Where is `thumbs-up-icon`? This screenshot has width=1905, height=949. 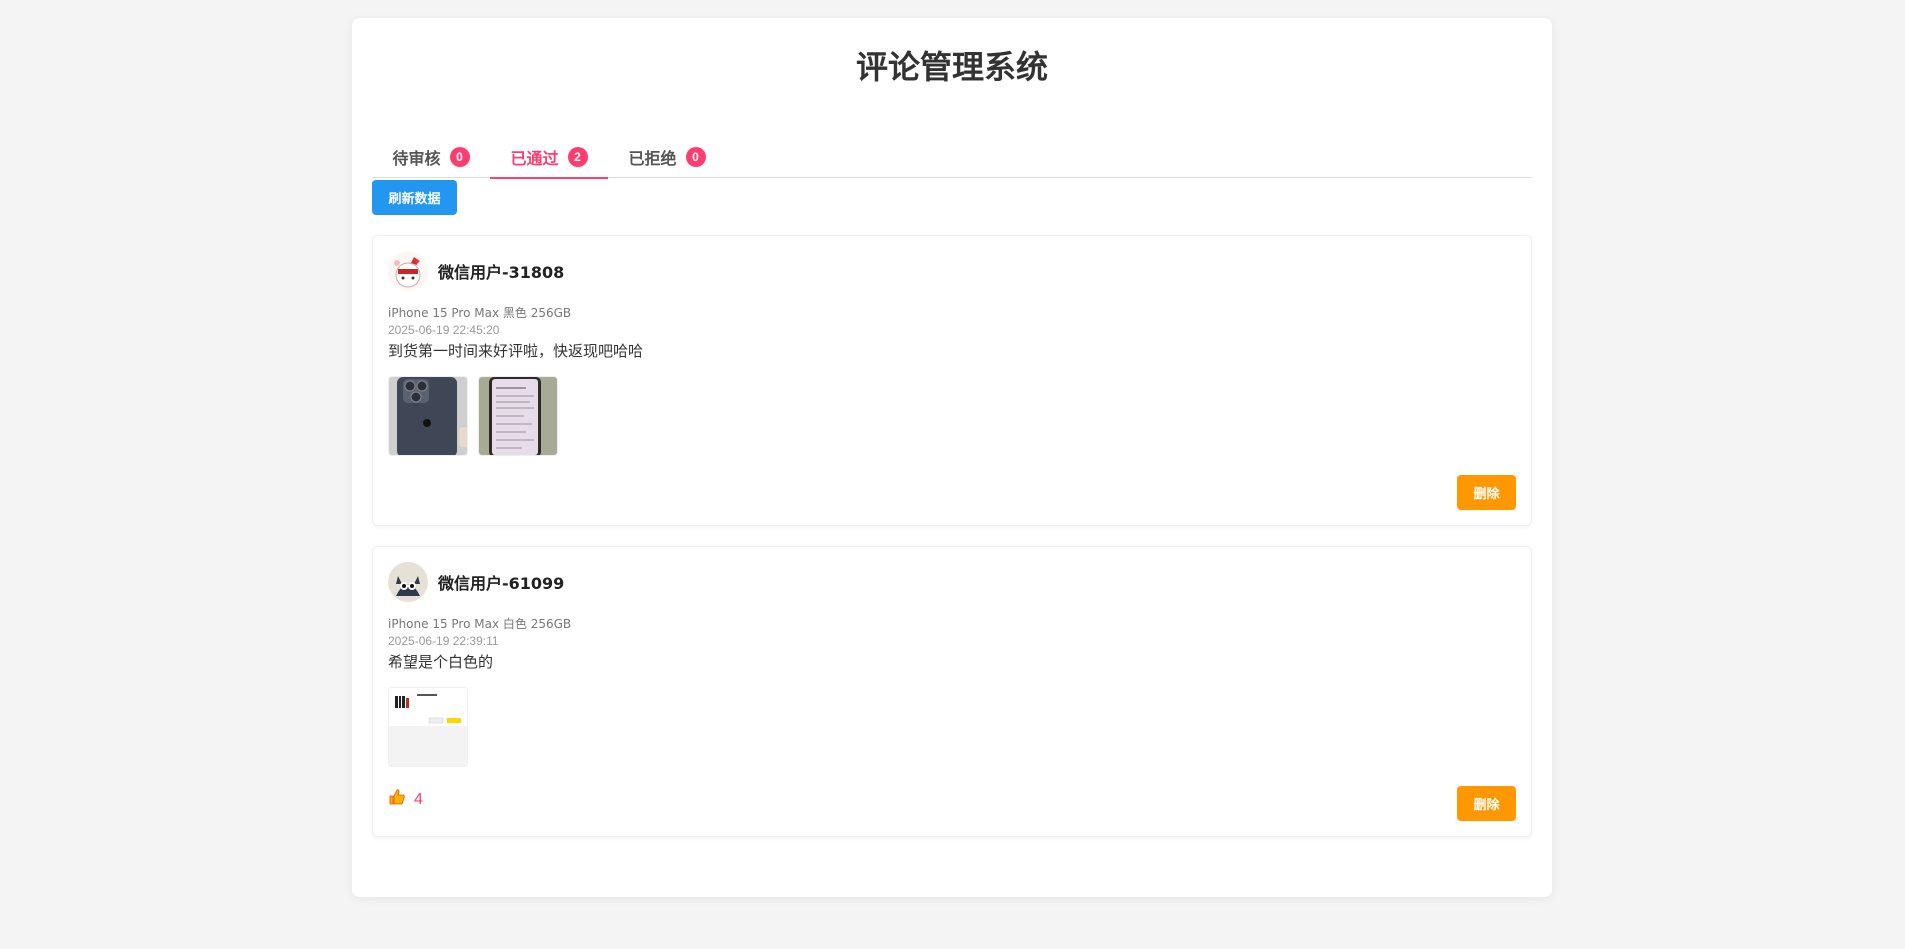
thumbs-up-icon is located at coordinates (397, 799).